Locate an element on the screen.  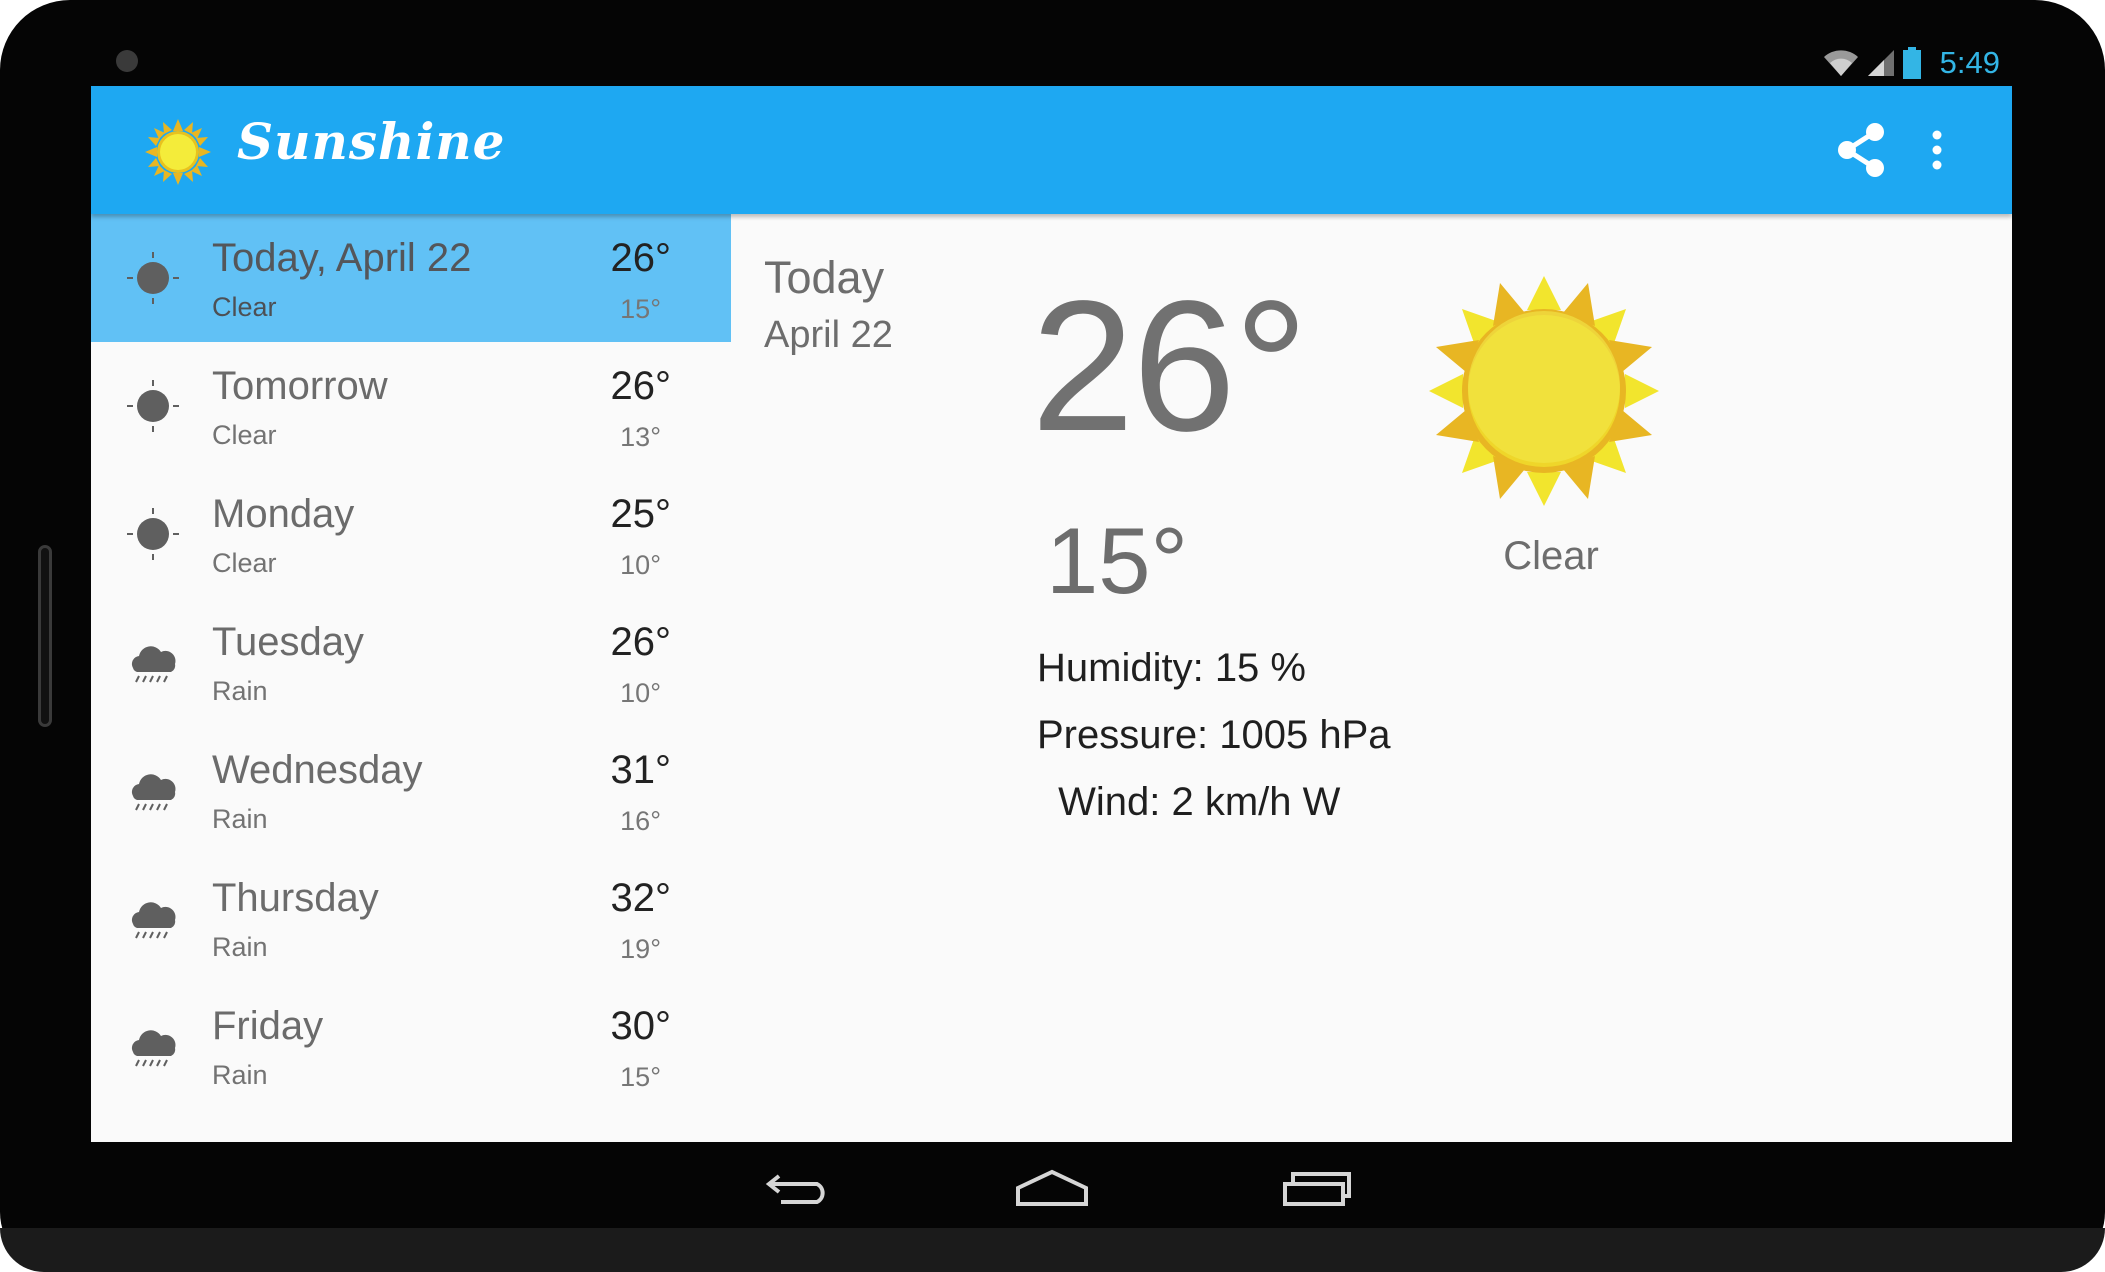
forecast-high: 25° is located at coordinates (641, 514).